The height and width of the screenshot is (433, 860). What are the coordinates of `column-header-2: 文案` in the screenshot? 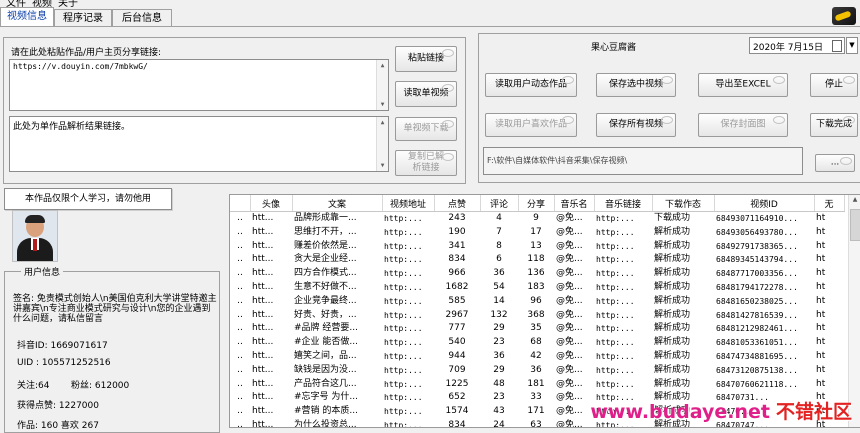 It's located at (337, 203).